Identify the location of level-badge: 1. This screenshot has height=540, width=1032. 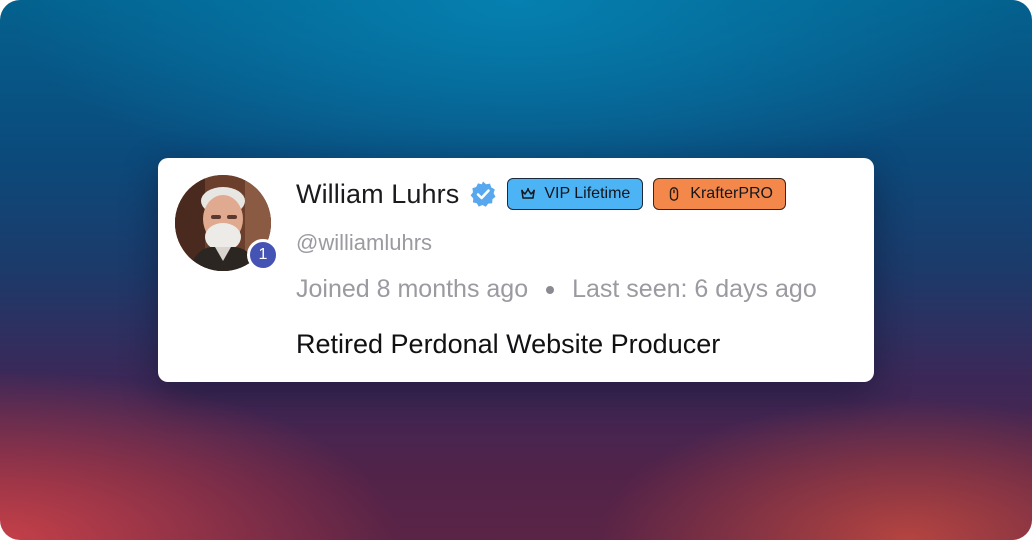
(263, 255).